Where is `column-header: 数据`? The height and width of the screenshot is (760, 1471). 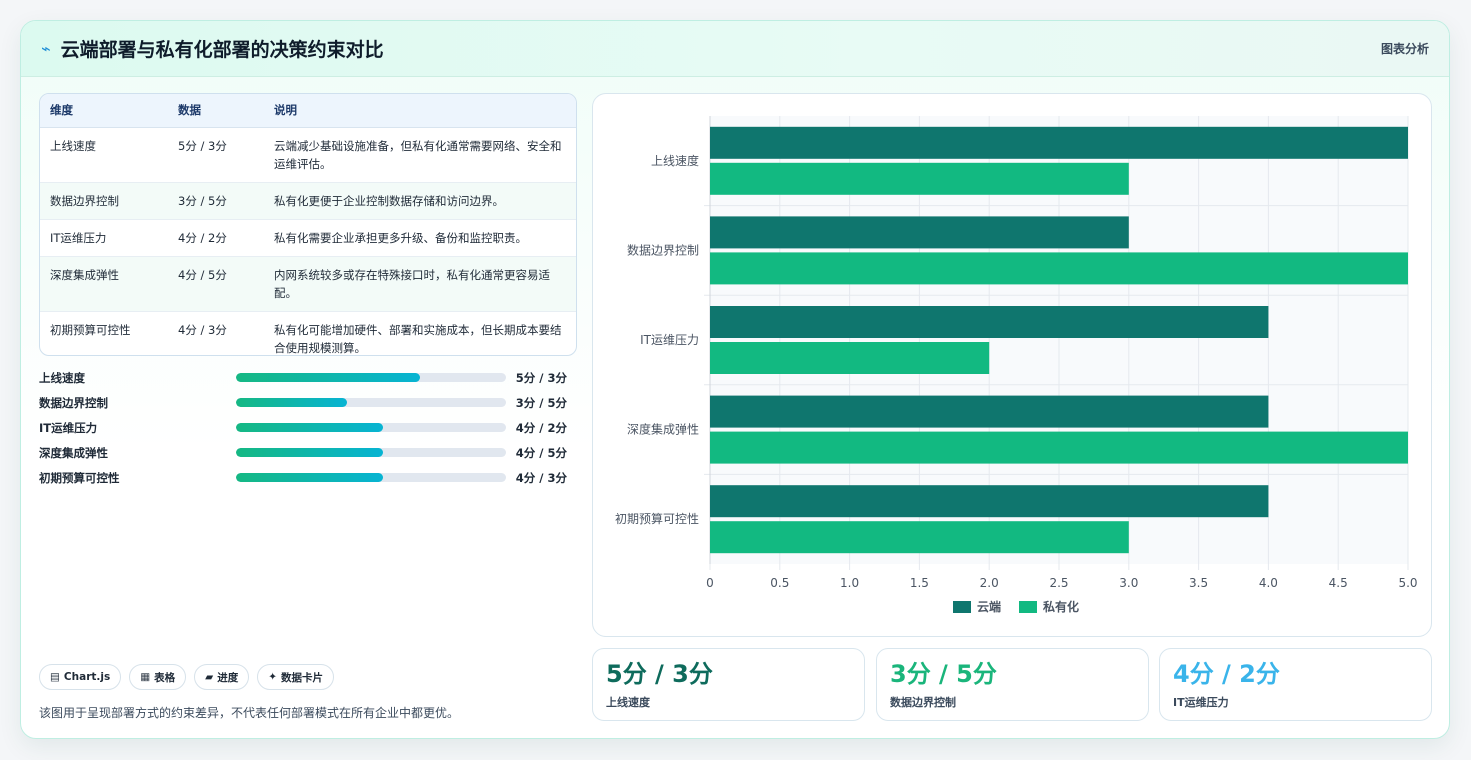 column-header: 数据 is located at coordinates (216, 111).